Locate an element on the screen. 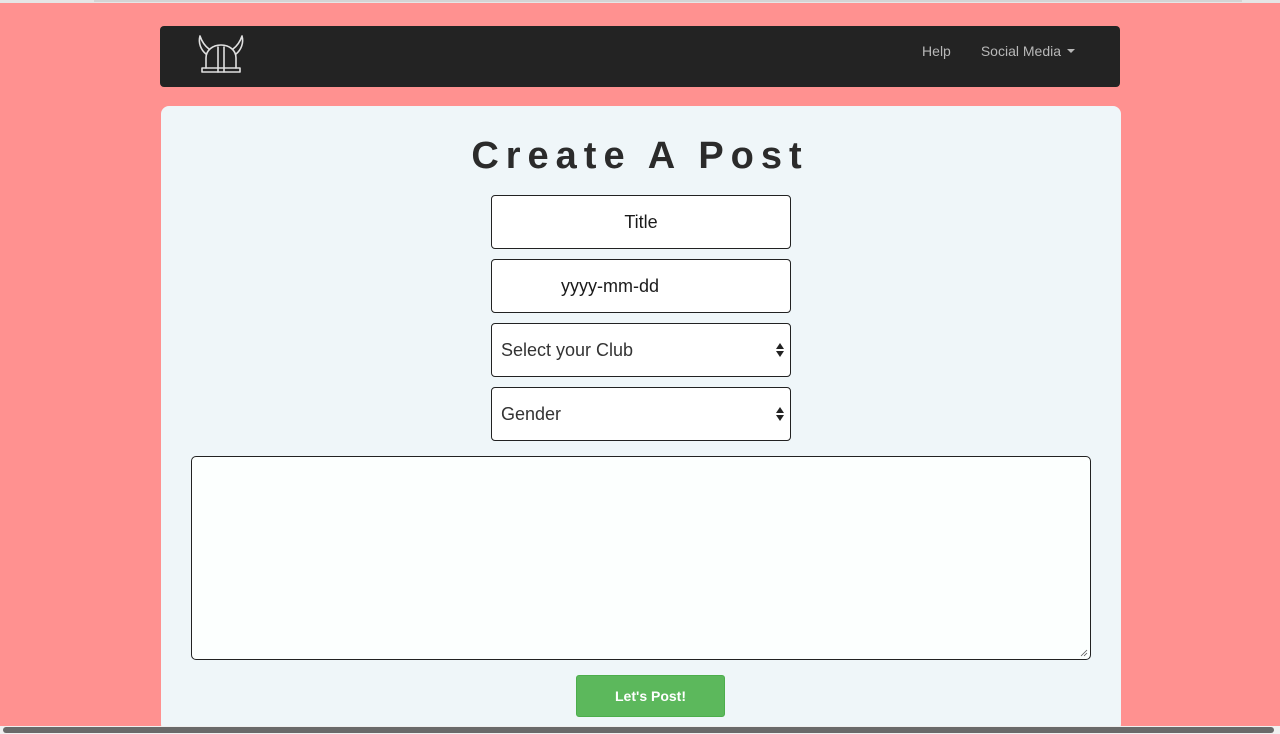  gender-select: Gender is located at coordinates (641, 414).